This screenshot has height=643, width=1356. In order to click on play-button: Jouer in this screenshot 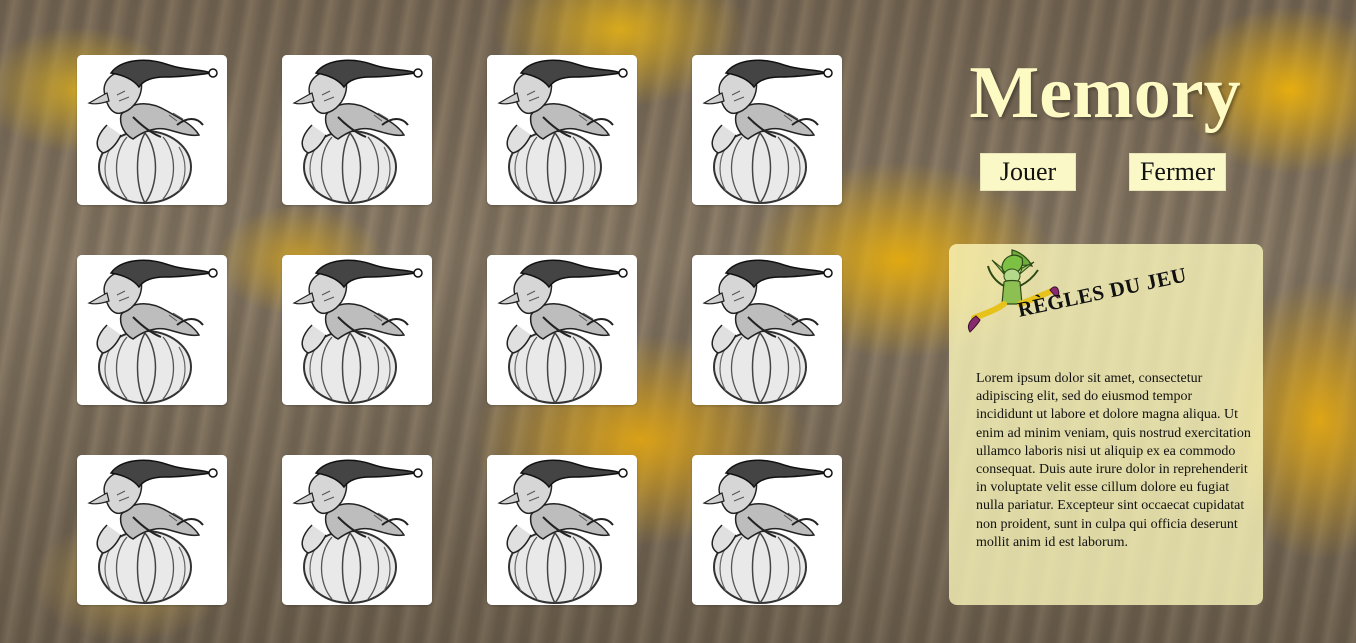, I will do `click(1028, 172)`.